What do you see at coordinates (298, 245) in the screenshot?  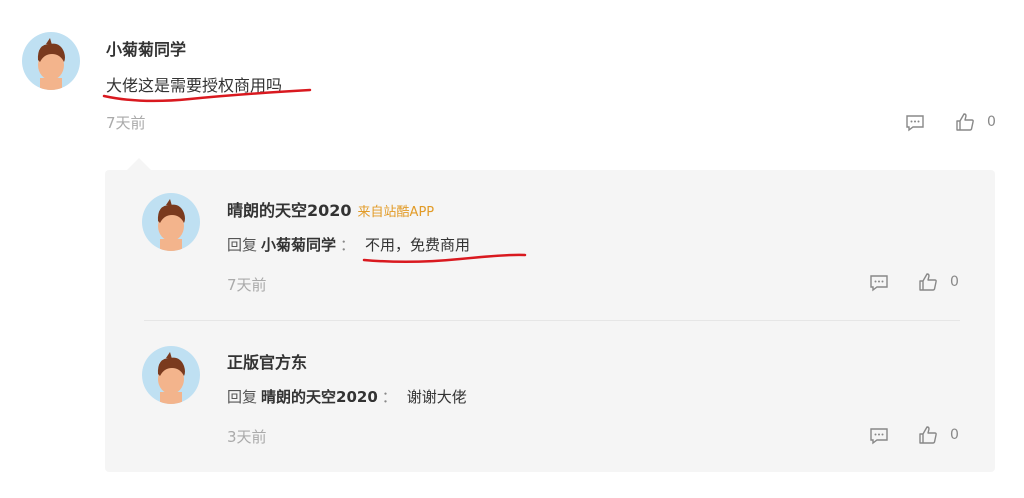 I see `reply-target-user: 小菊菊同学` at bounding box center [298, 245].